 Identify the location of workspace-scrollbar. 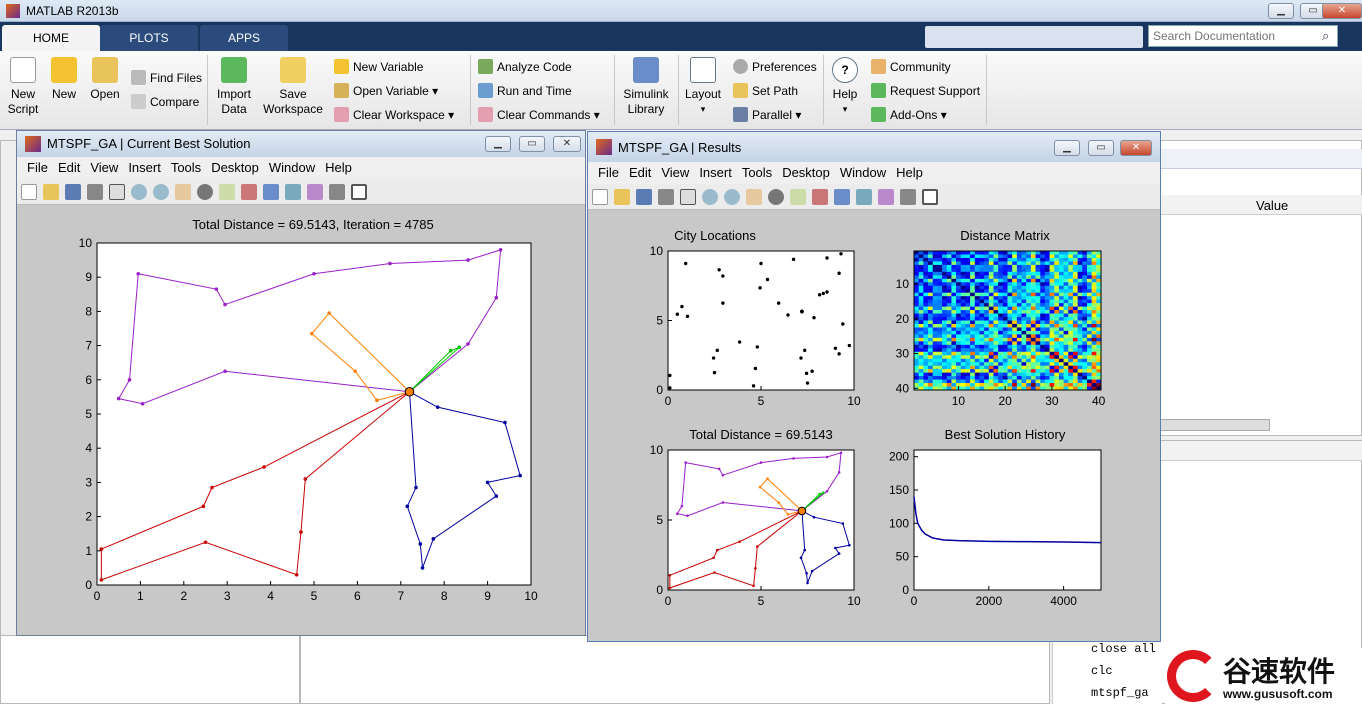
(1215, 425).